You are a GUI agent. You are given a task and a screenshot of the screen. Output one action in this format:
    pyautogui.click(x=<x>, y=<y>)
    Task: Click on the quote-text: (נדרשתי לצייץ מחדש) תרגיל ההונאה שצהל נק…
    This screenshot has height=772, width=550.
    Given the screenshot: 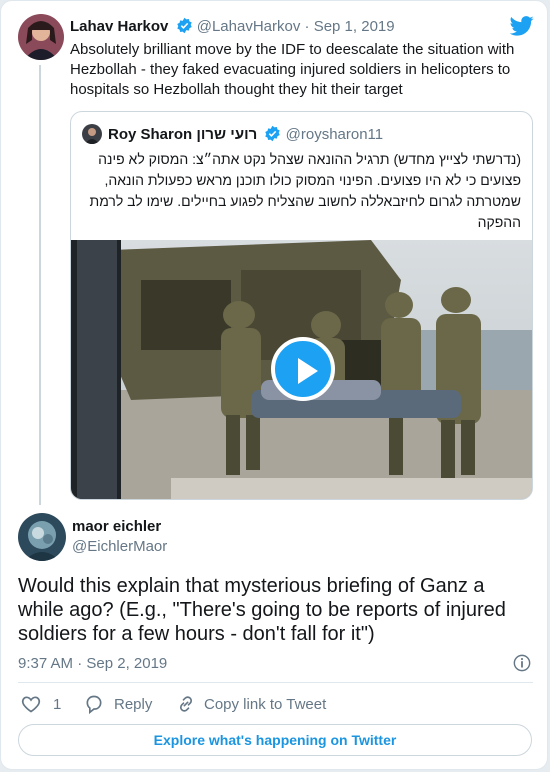 What is the action you would take?
    pyautogui.click(x=305, y=190)
    